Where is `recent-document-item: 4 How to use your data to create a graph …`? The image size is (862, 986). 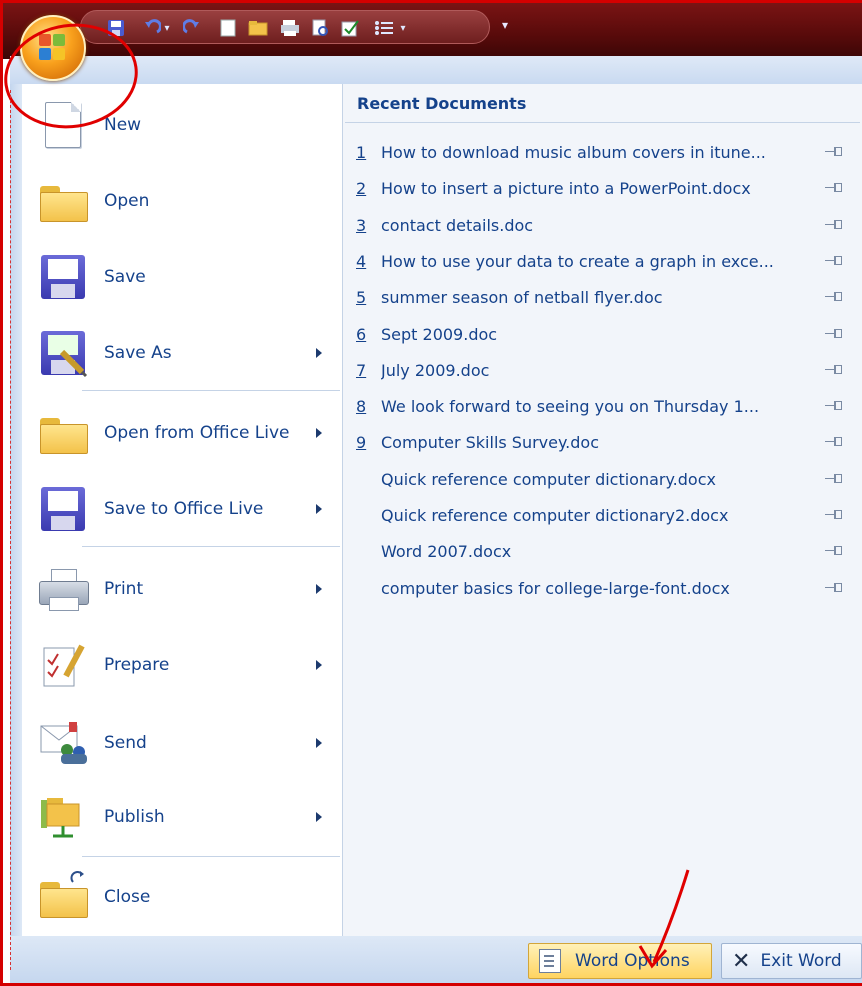 recent-document-item: 4 How to use your data to create a graph … is located at coordinates (603, 261).